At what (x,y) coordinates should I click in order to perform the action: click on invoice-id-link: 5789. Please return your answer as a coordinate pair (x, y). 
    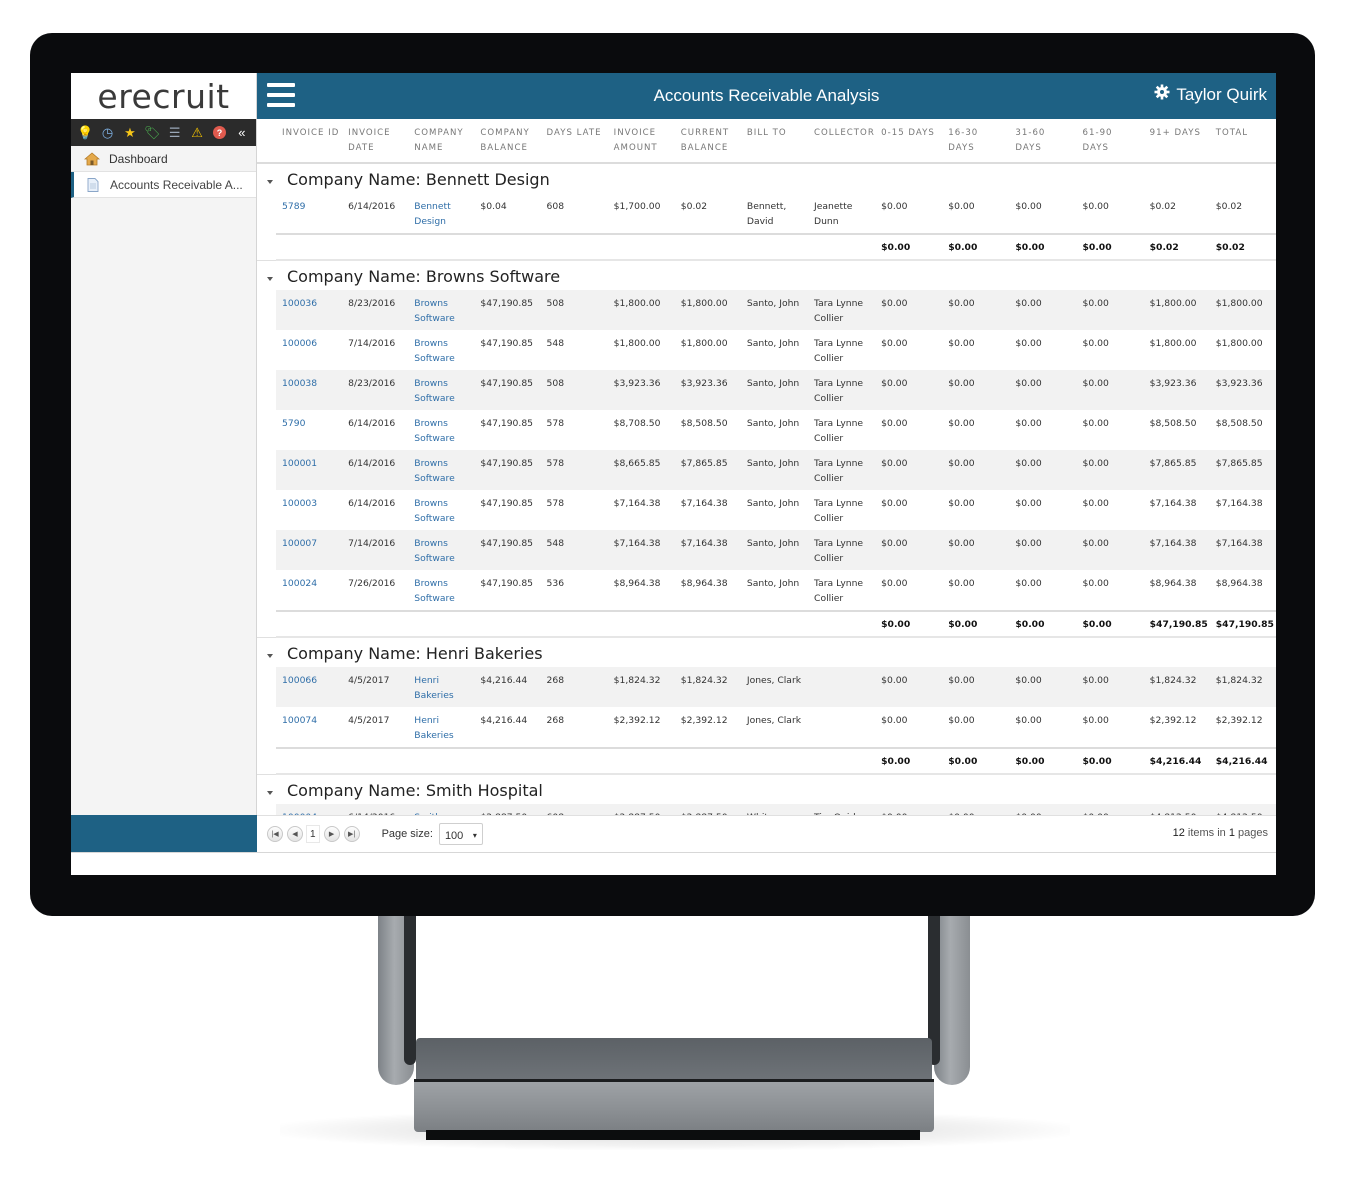
    Looking at the image, I should click on (293, 206).